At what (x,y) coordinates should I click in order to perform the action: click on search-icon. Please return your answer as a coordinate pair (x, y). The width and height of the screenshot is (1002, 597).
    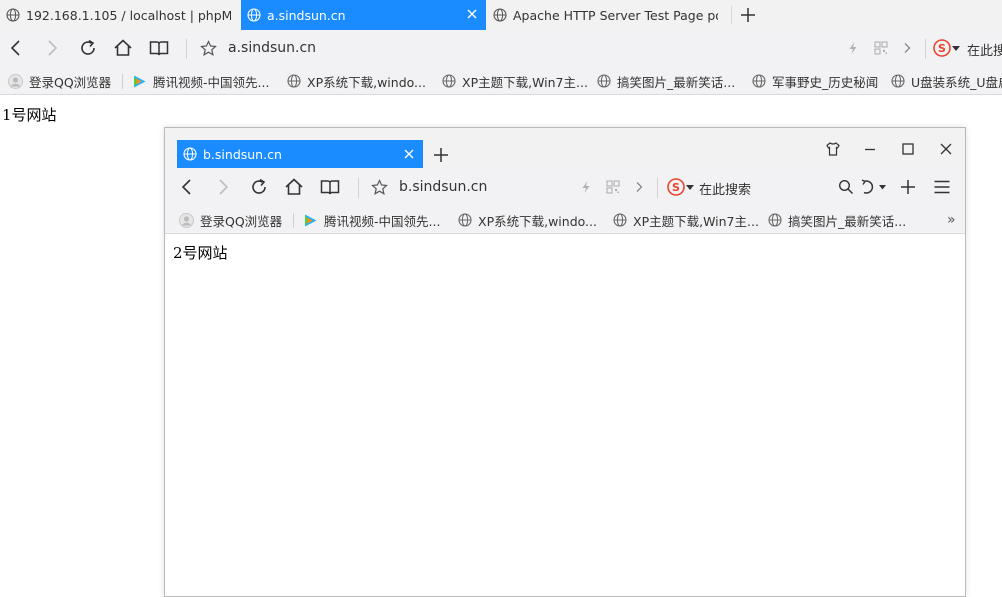
    Looking at the image, I should click on (846, 187).